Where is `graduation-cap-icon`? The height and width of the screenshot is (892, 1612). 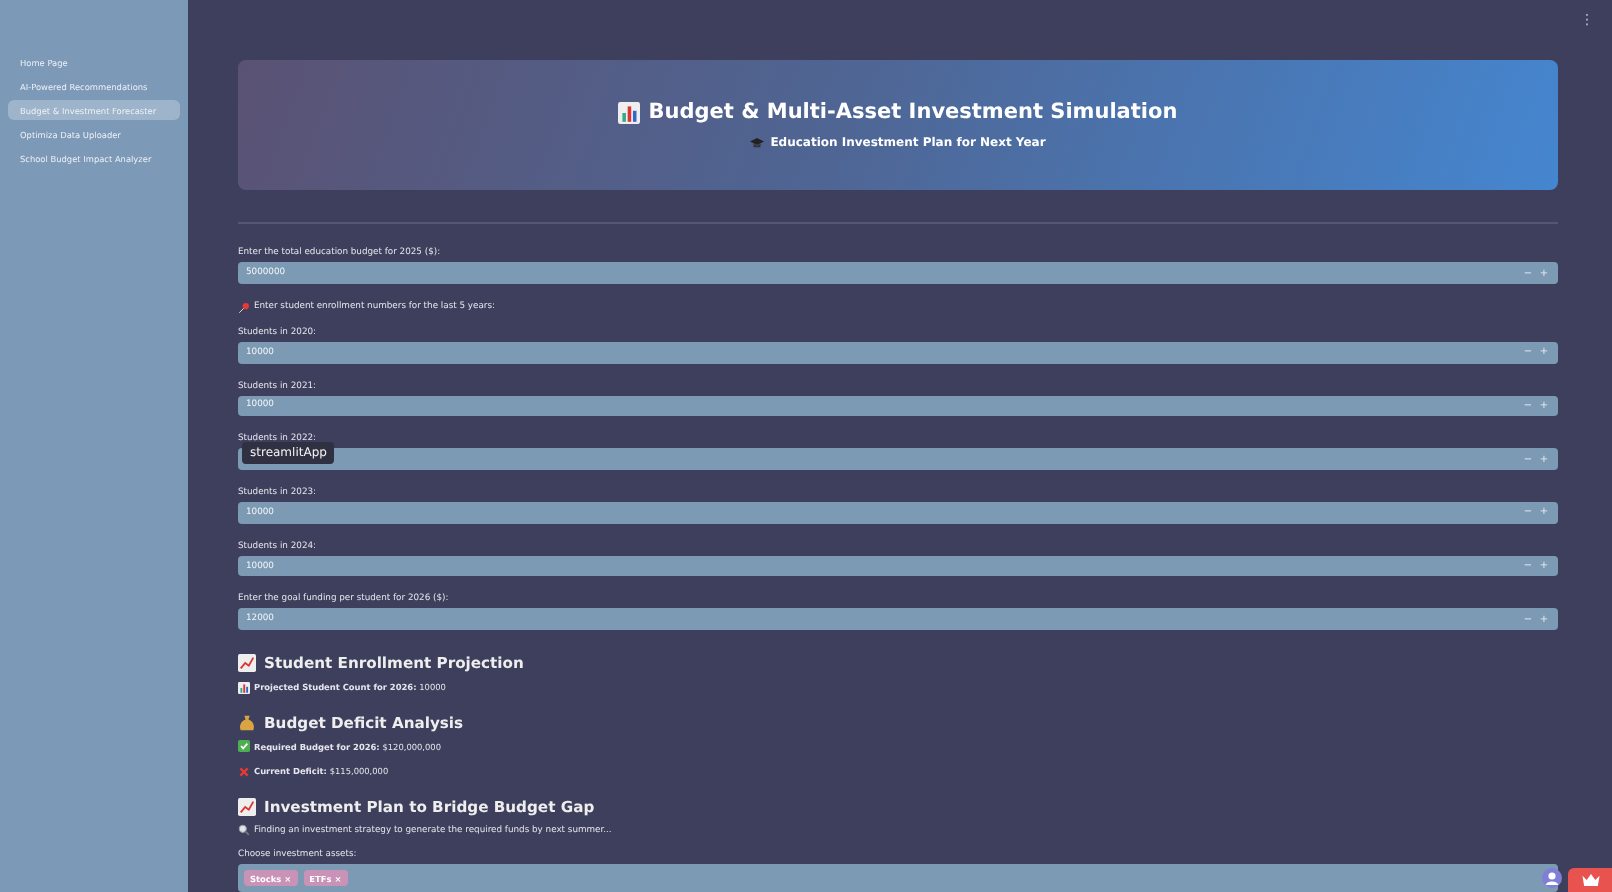 graduation-cap-icon is located at coordinates (757, 143).